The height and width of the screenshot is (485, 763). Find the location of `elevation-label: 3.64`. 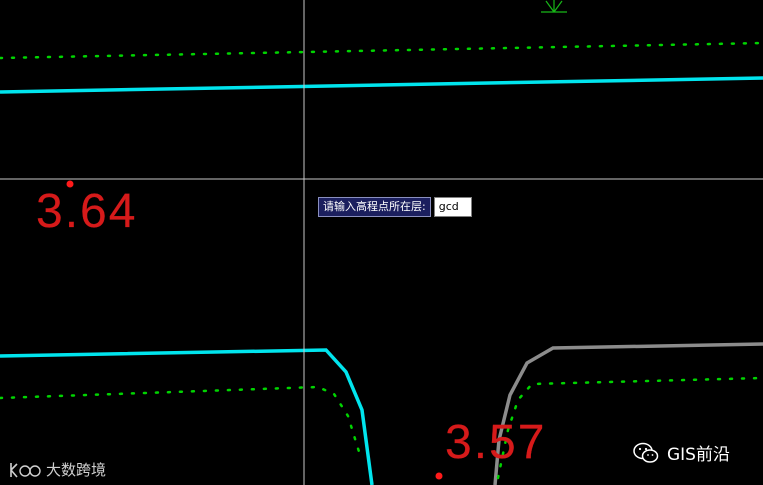

elevation-label: 3.64 is located at coordinates (87, 211).